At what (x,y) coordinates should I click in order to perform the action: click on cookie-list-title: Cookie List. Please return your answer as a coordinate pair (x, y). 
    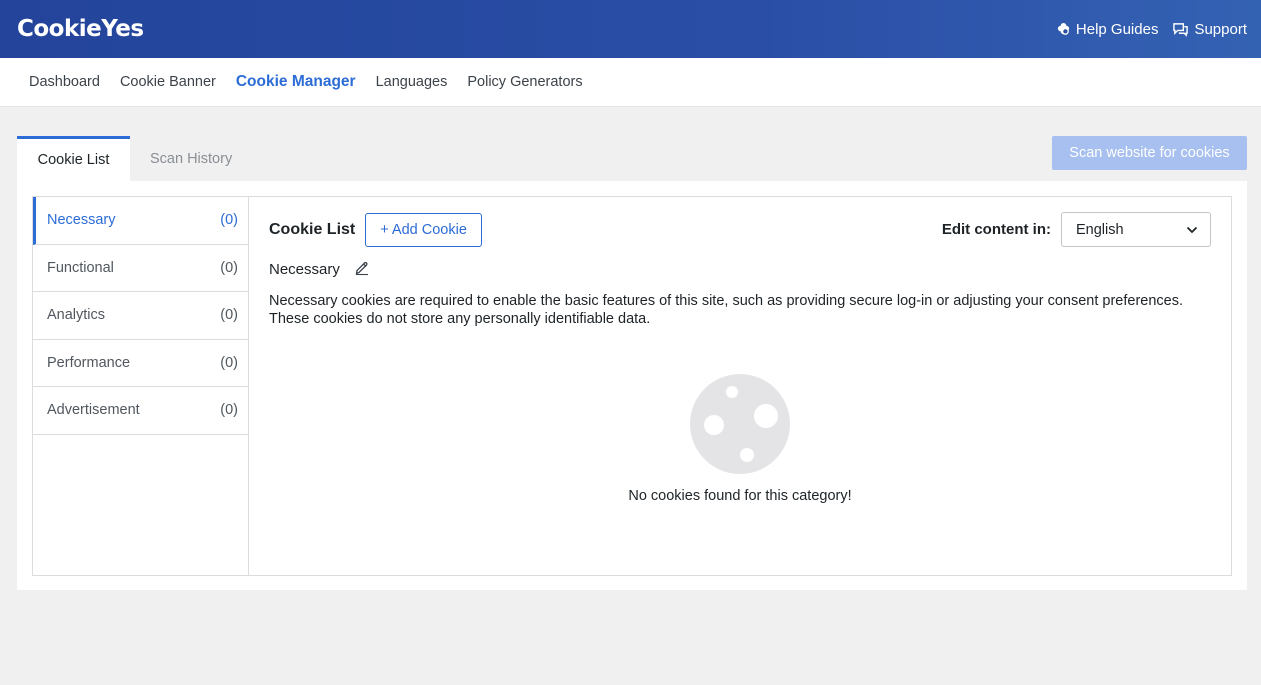
    Looking at the image, I should click on (312, 229).